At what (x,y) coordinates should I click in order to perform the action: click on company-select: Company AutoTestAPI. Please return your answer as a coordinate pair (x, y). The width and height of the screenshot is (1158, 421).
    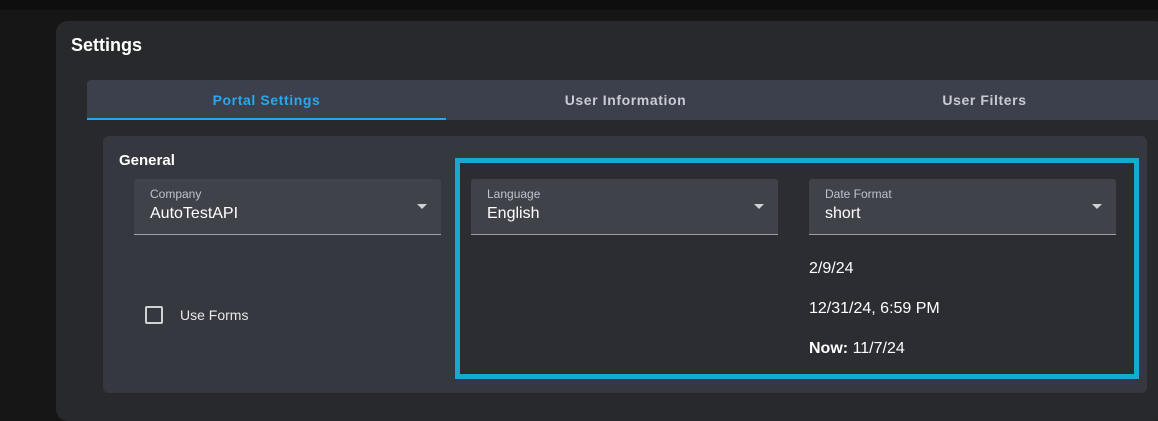
    Looking at the image, I should click on (287, 207).